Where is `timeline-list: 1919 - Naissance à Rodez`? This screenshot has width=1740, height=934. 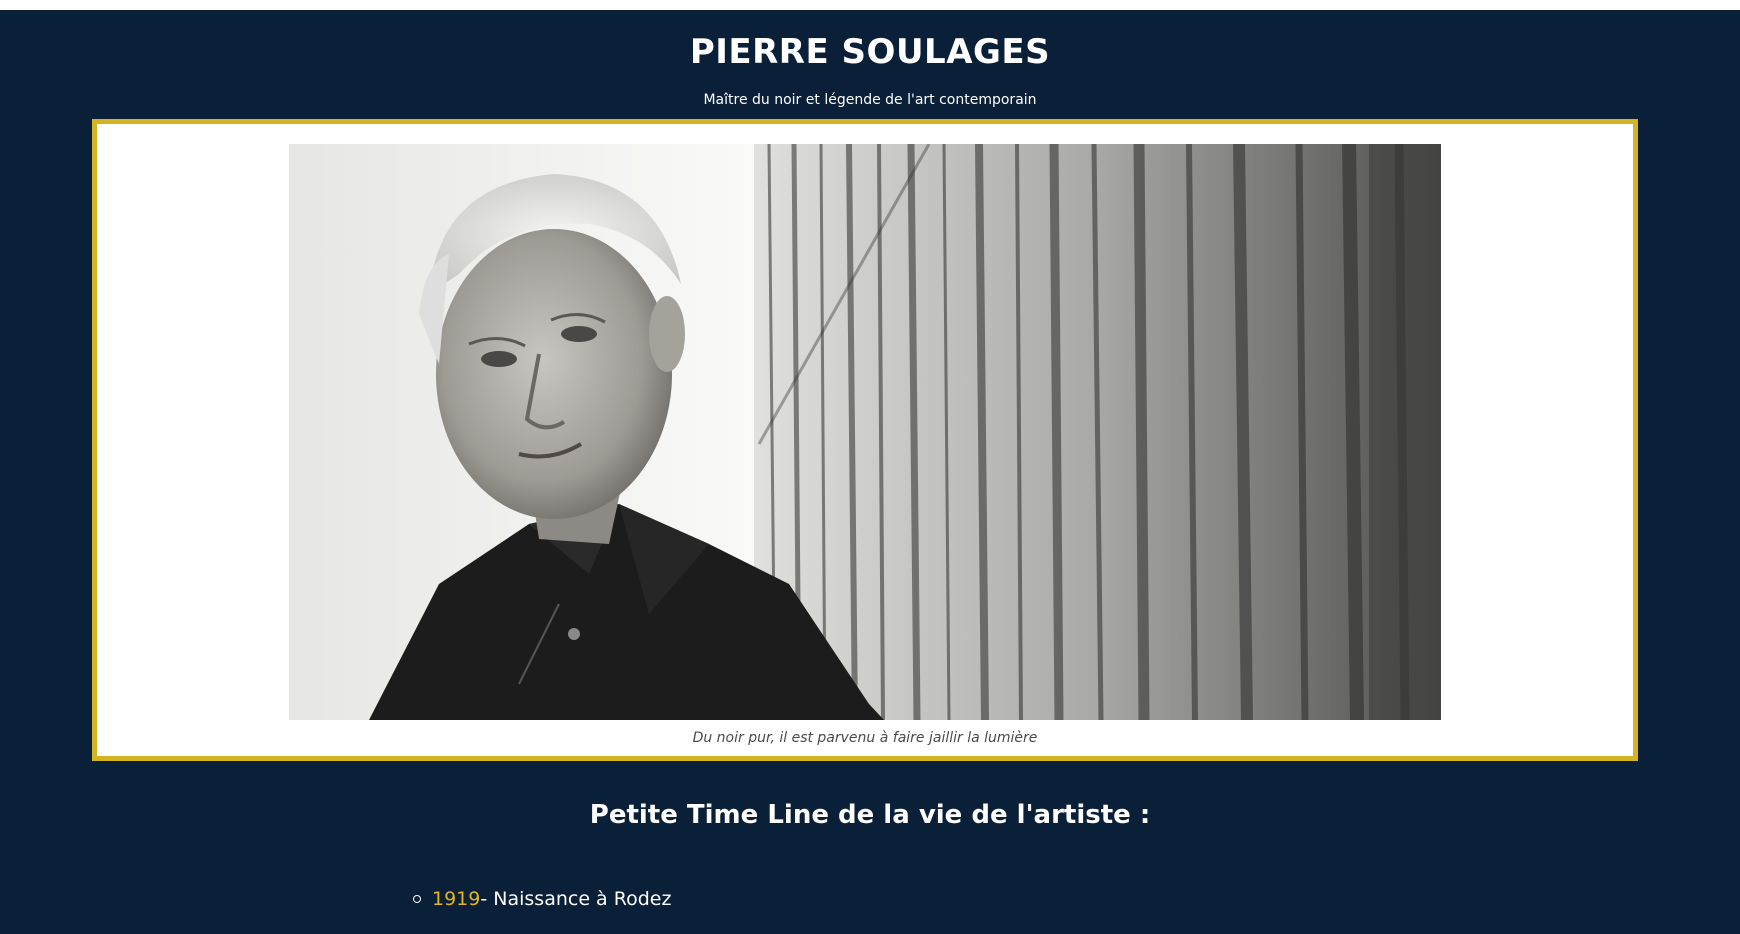 timeline-list: 1919 - Naissance à Rodez is located at coordinates (542, 899).